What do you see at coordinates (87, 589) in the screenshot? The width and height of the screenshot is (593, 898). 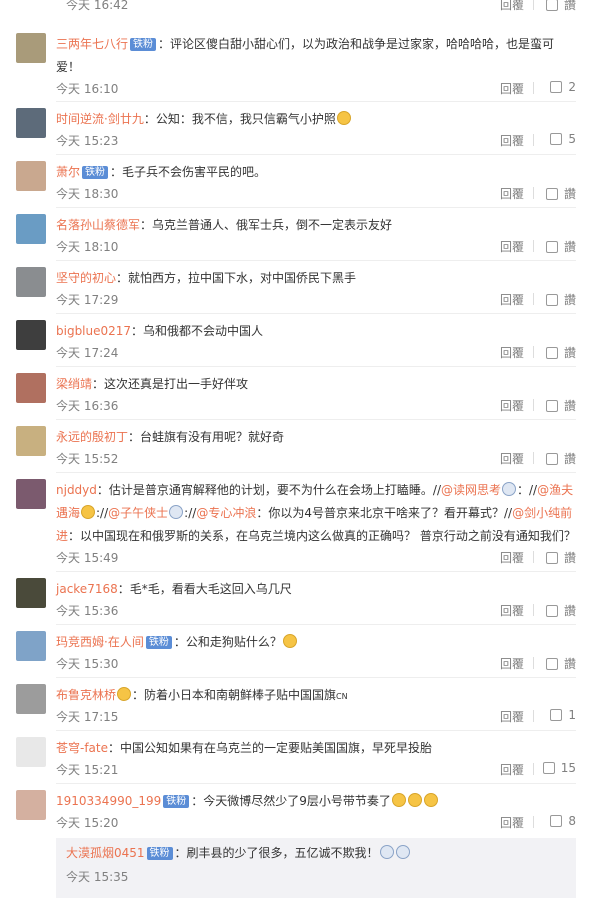 I see `user-name: jacke7168` at bounding box center [87, 589].